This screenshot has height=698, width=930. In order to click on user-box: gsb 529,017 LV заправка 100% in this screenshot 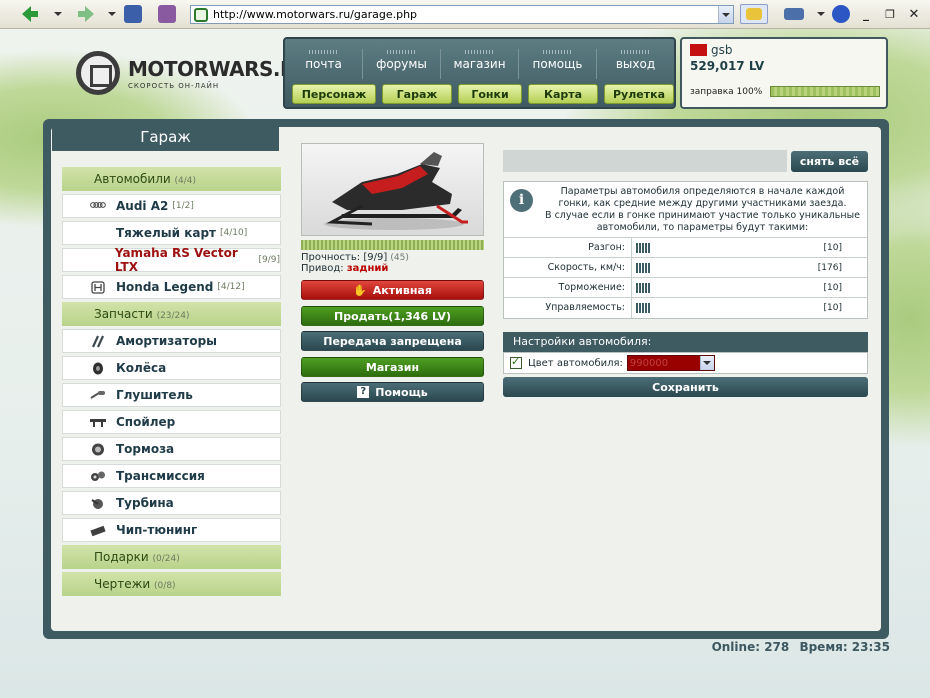, I will do `click(784, 73)`.